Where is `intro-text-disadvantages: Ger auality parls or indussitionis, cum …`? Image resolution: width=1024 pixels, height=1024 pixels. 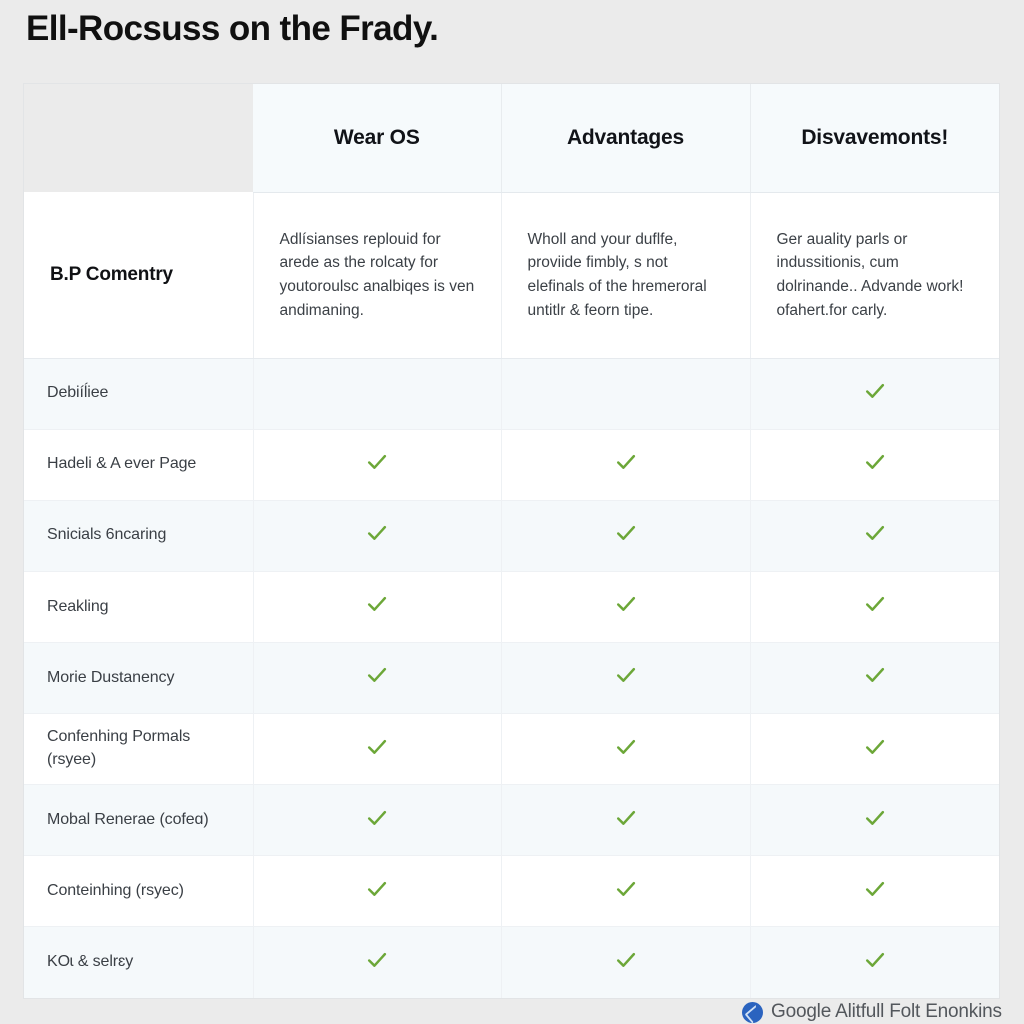 intro-text-disadvantages: Ger auality parls or indussitionis, cum … is located at coordinates (870, 274).